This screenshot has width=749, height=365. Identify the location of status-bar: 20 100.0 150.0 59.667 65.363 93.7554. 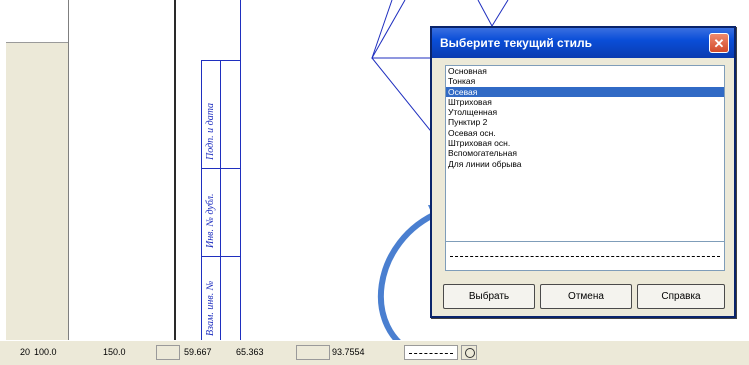
(374, 352).